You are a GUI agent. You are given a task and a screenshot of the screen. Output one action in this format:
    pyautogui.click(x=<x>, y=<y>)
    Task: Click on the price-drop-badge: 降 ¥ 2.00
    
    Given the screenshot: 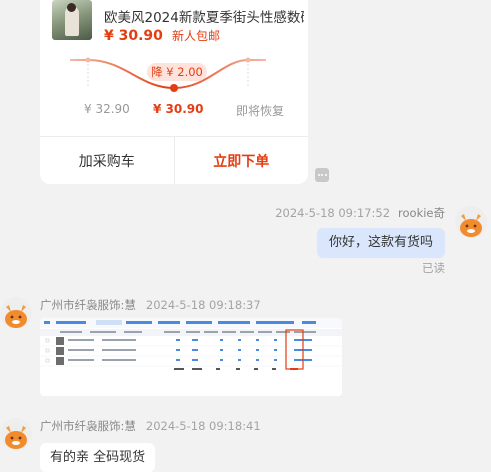 What is the action you would take?
    pyautogui.click(x=177, y=72)
    